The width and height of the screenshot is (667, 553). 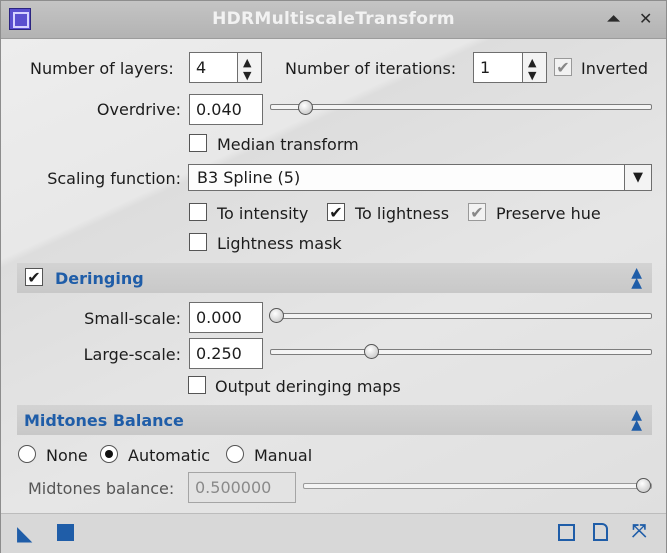 What do you see at coordinates (613, 19) in the screenshot?
I see `shade-window-icon: ⏶` at bounding box center [613, 19].